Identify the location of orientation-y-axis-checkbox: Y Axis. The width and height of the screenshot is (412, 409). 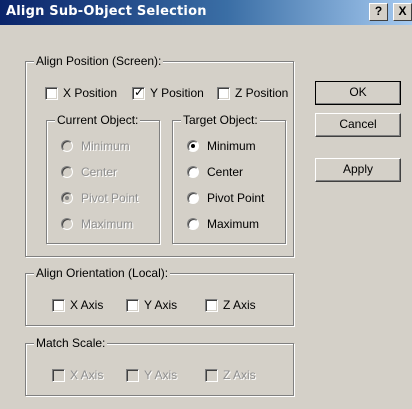
(151, 305).